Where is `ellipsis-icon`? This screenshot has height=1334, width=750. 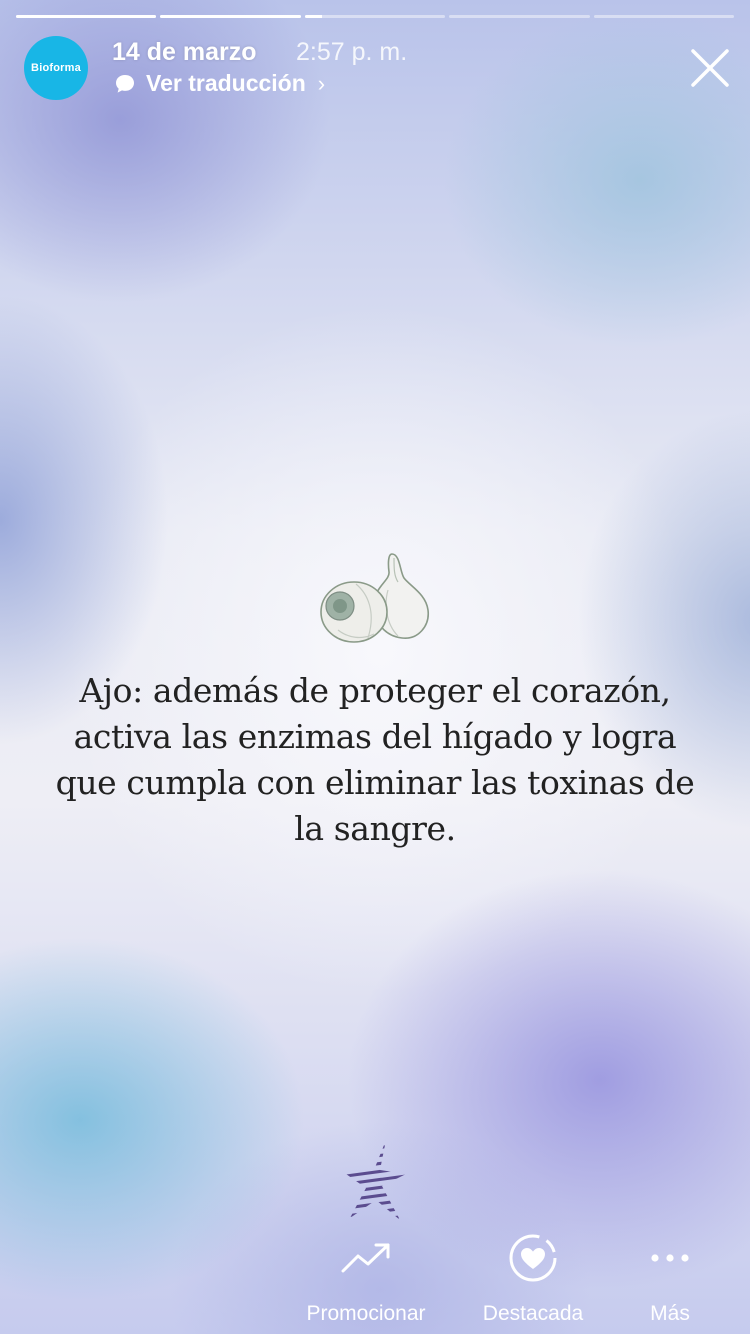 ellipsis-icon is located at coordinates (670, 1258).